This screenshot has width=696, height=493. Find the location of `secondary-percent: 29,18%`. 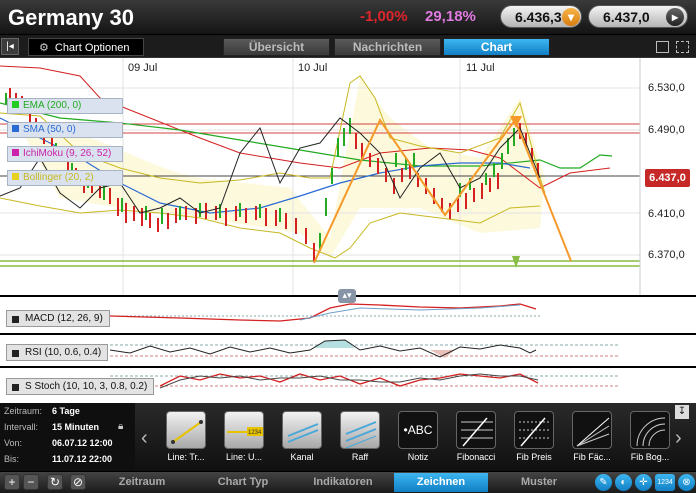

secondary-percent: 29,18% is located at coordinates (450, 16).